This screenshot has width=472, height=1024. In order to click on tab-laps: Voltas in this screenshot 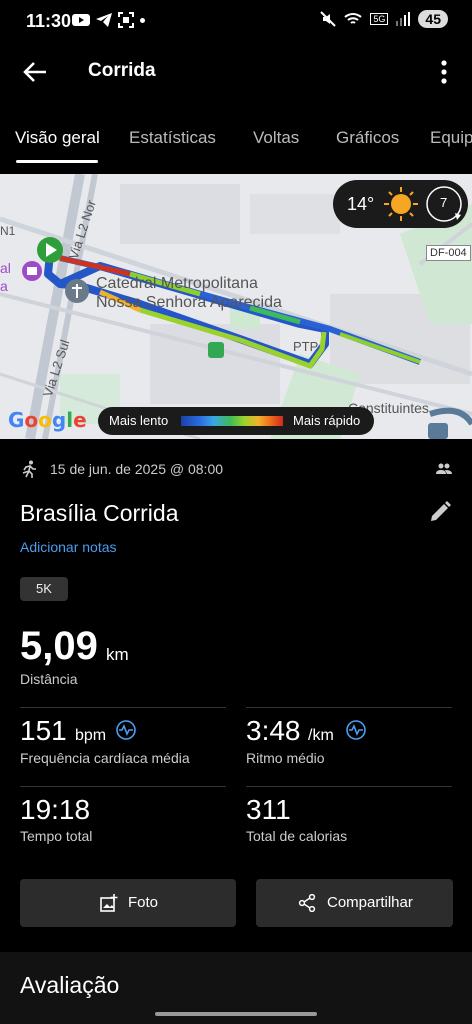, I will do `click(276, 138)`.